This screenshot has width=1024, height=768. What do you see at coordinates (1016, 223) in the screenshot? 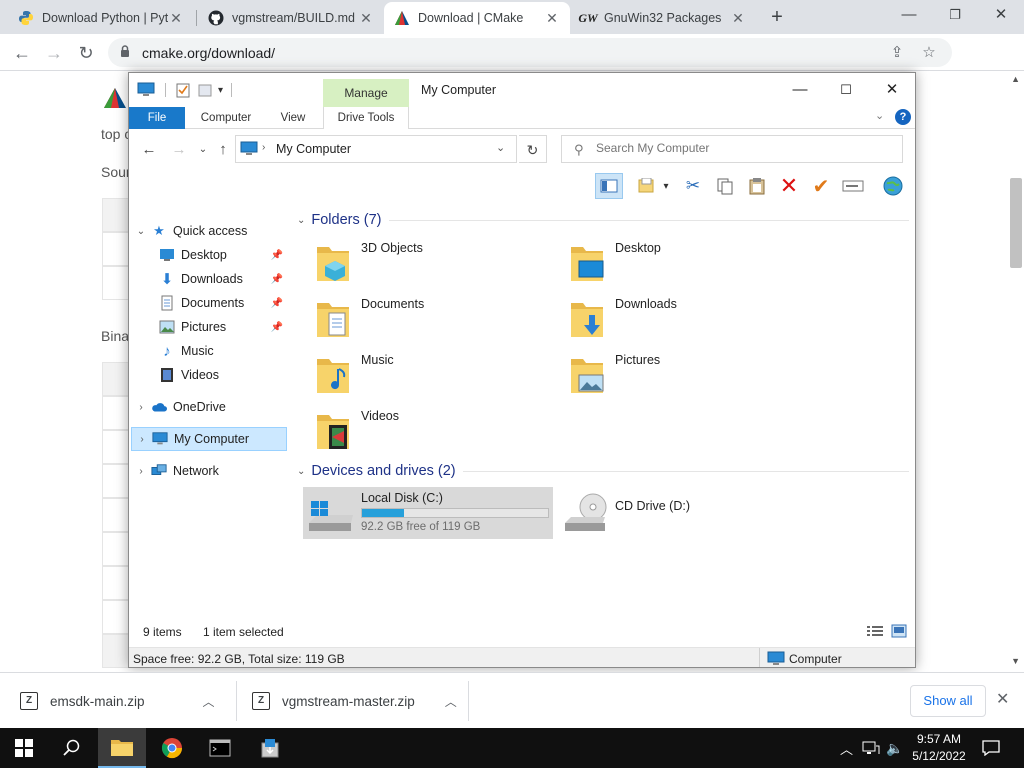
I see `page-scrollbar-thumb` at bounding box center [1016, 223].